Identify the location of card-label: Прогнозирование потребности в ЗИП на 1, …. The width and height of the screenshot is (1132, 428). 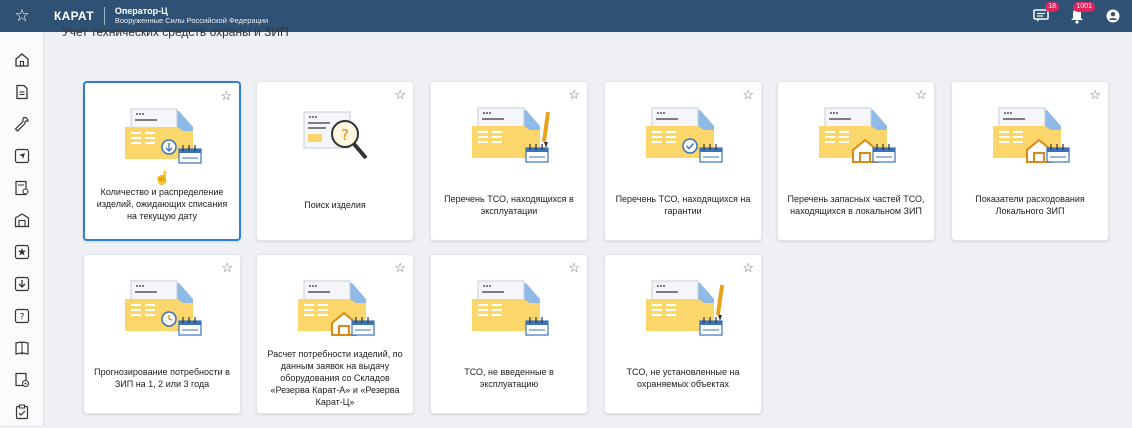
(162, 378).